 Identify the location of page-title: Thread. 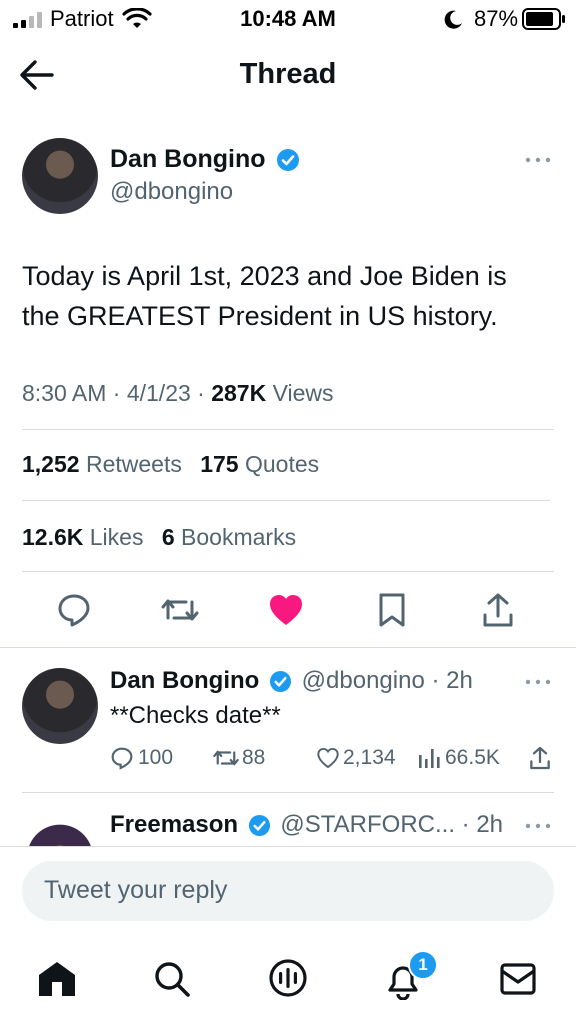
(288, 74).